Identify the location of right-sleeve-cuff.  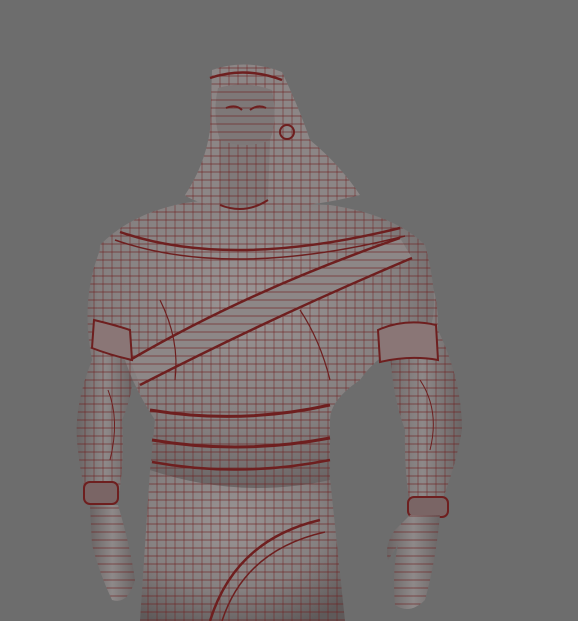
(408, 342).